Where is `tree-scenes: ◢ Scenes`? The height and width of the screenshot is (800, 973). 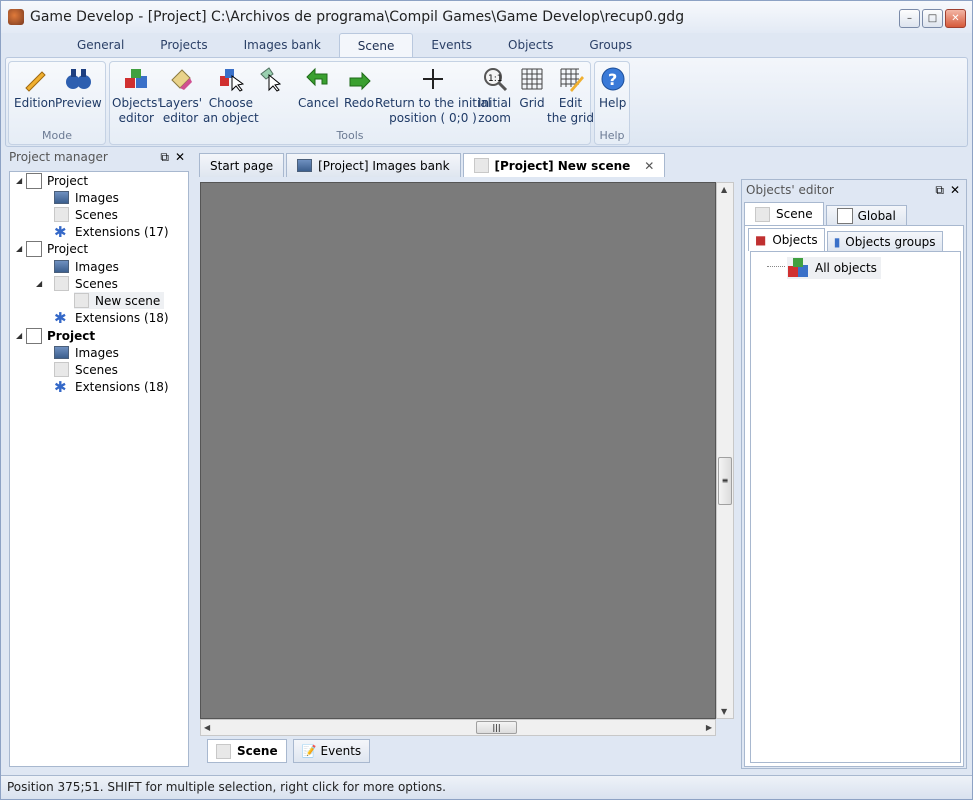
tree-scenes: ◢ Scenes is located at coordinates (77, 283).